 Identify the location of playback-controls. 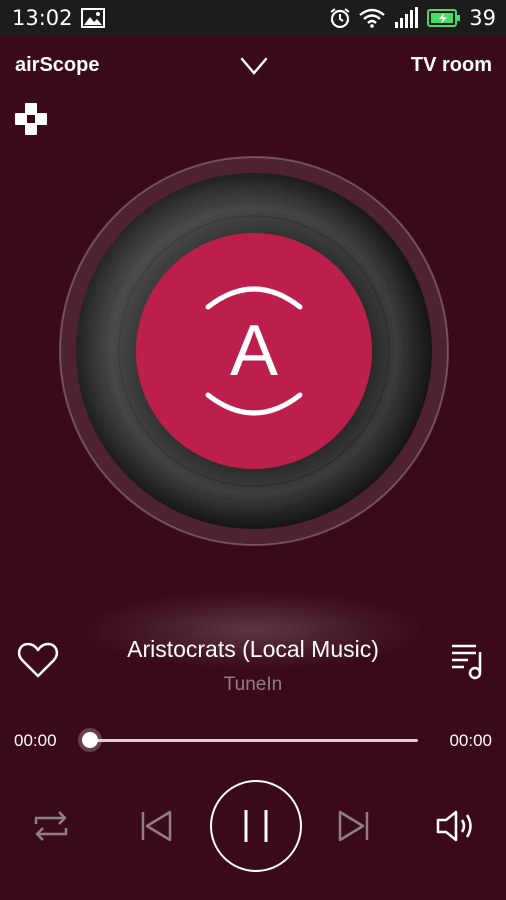
(253, 826).